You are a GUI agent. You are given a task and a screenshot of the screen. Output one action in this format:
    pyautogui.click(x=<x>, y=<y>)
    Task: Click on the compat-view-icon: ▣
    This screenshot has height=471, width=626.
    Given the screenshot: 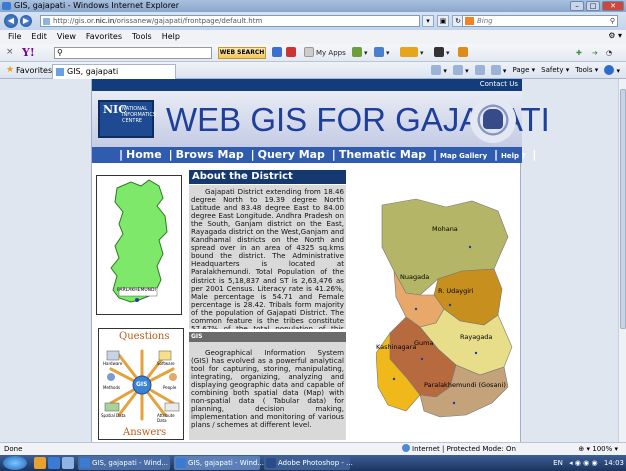 What is the action you would take?
    pyautogui.click(x=443, y=21)
    